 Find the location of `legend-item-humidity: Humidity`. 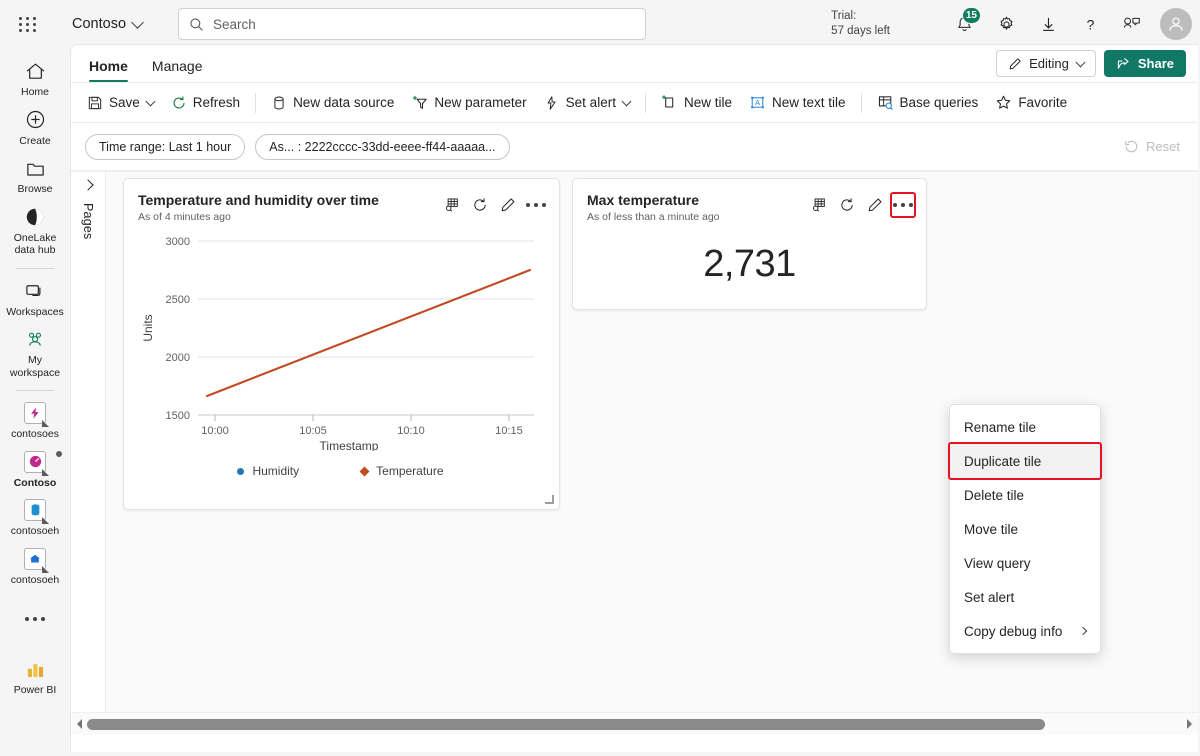

legend-item-humidity: Humidity is located at coordinates (268, 471).